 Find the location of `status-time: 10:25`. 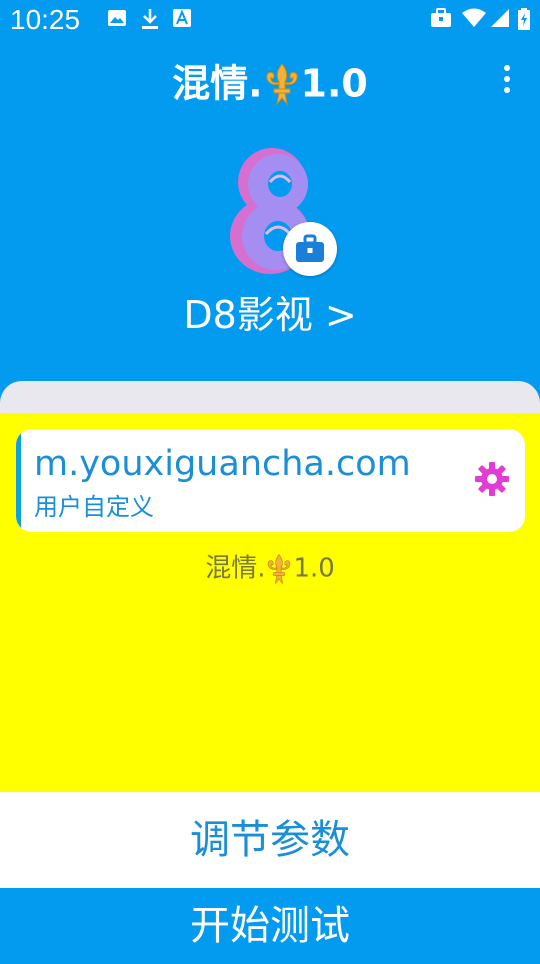

status-time: 10:25 is located at coordinates (45, 19).